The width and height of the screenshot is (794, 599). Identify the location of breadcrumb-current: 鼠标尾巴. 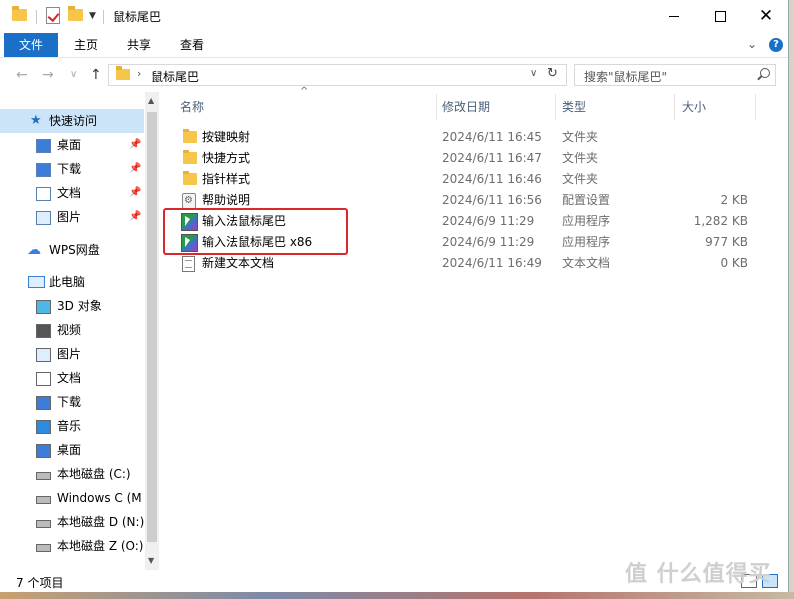
(175, 76).